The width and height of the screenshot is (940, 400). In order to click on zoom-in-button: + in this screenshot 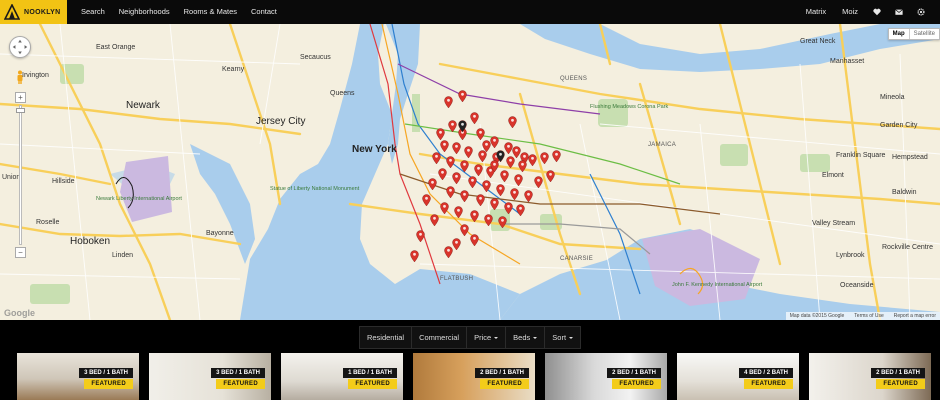, I will do `click(20, 97)`.